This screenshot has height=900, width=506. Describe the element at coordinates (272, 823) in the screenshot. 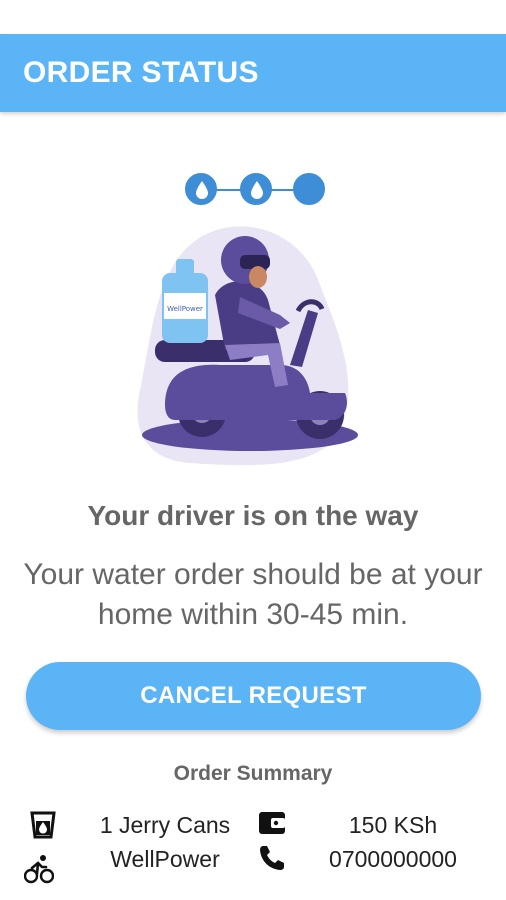

I see `wallet-icon` at that location.